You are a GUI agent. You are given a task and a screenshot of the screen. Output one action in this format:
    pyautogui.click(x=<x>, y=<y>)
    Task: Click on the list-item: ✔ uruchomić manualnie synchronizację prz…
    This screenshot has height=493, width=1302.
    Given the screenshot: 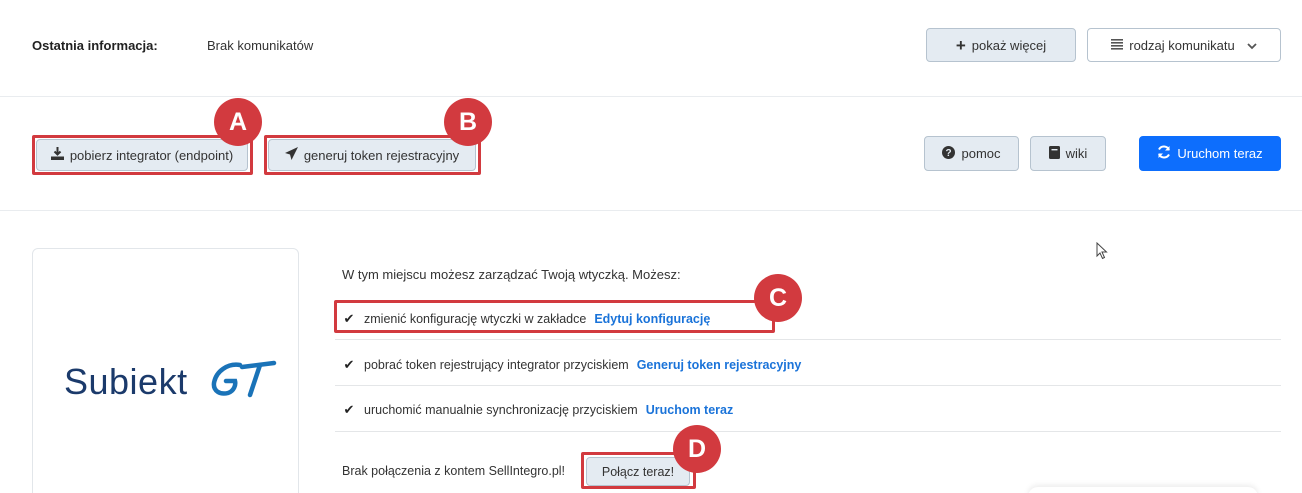 What is the action you would take?
    pyautogui.click(x=811, y=410)
    